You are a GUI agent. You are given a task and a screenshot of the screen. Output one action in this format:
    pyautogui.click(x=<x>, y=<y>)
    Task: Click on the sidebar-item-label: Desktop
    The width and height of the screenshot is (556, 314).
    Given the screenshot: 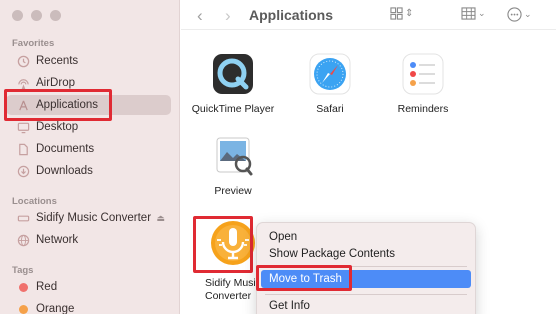 What is the action you would take?
    pyautogui.click(x=57, y=127)
    